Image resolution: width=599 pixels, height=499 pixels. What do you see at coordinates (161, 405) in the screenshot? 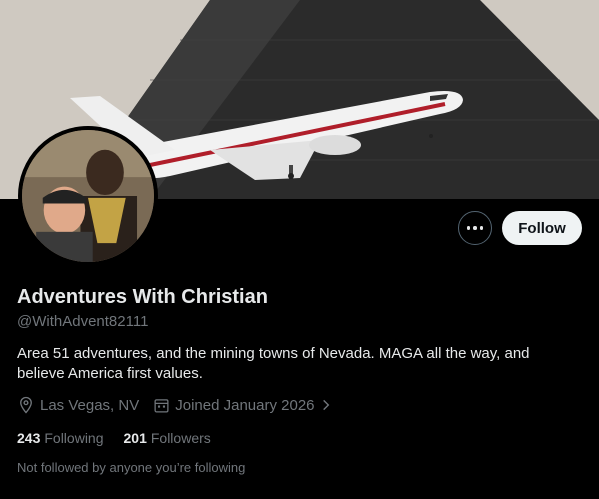
I see `calendar-icon` at bounding box center [161, 405].